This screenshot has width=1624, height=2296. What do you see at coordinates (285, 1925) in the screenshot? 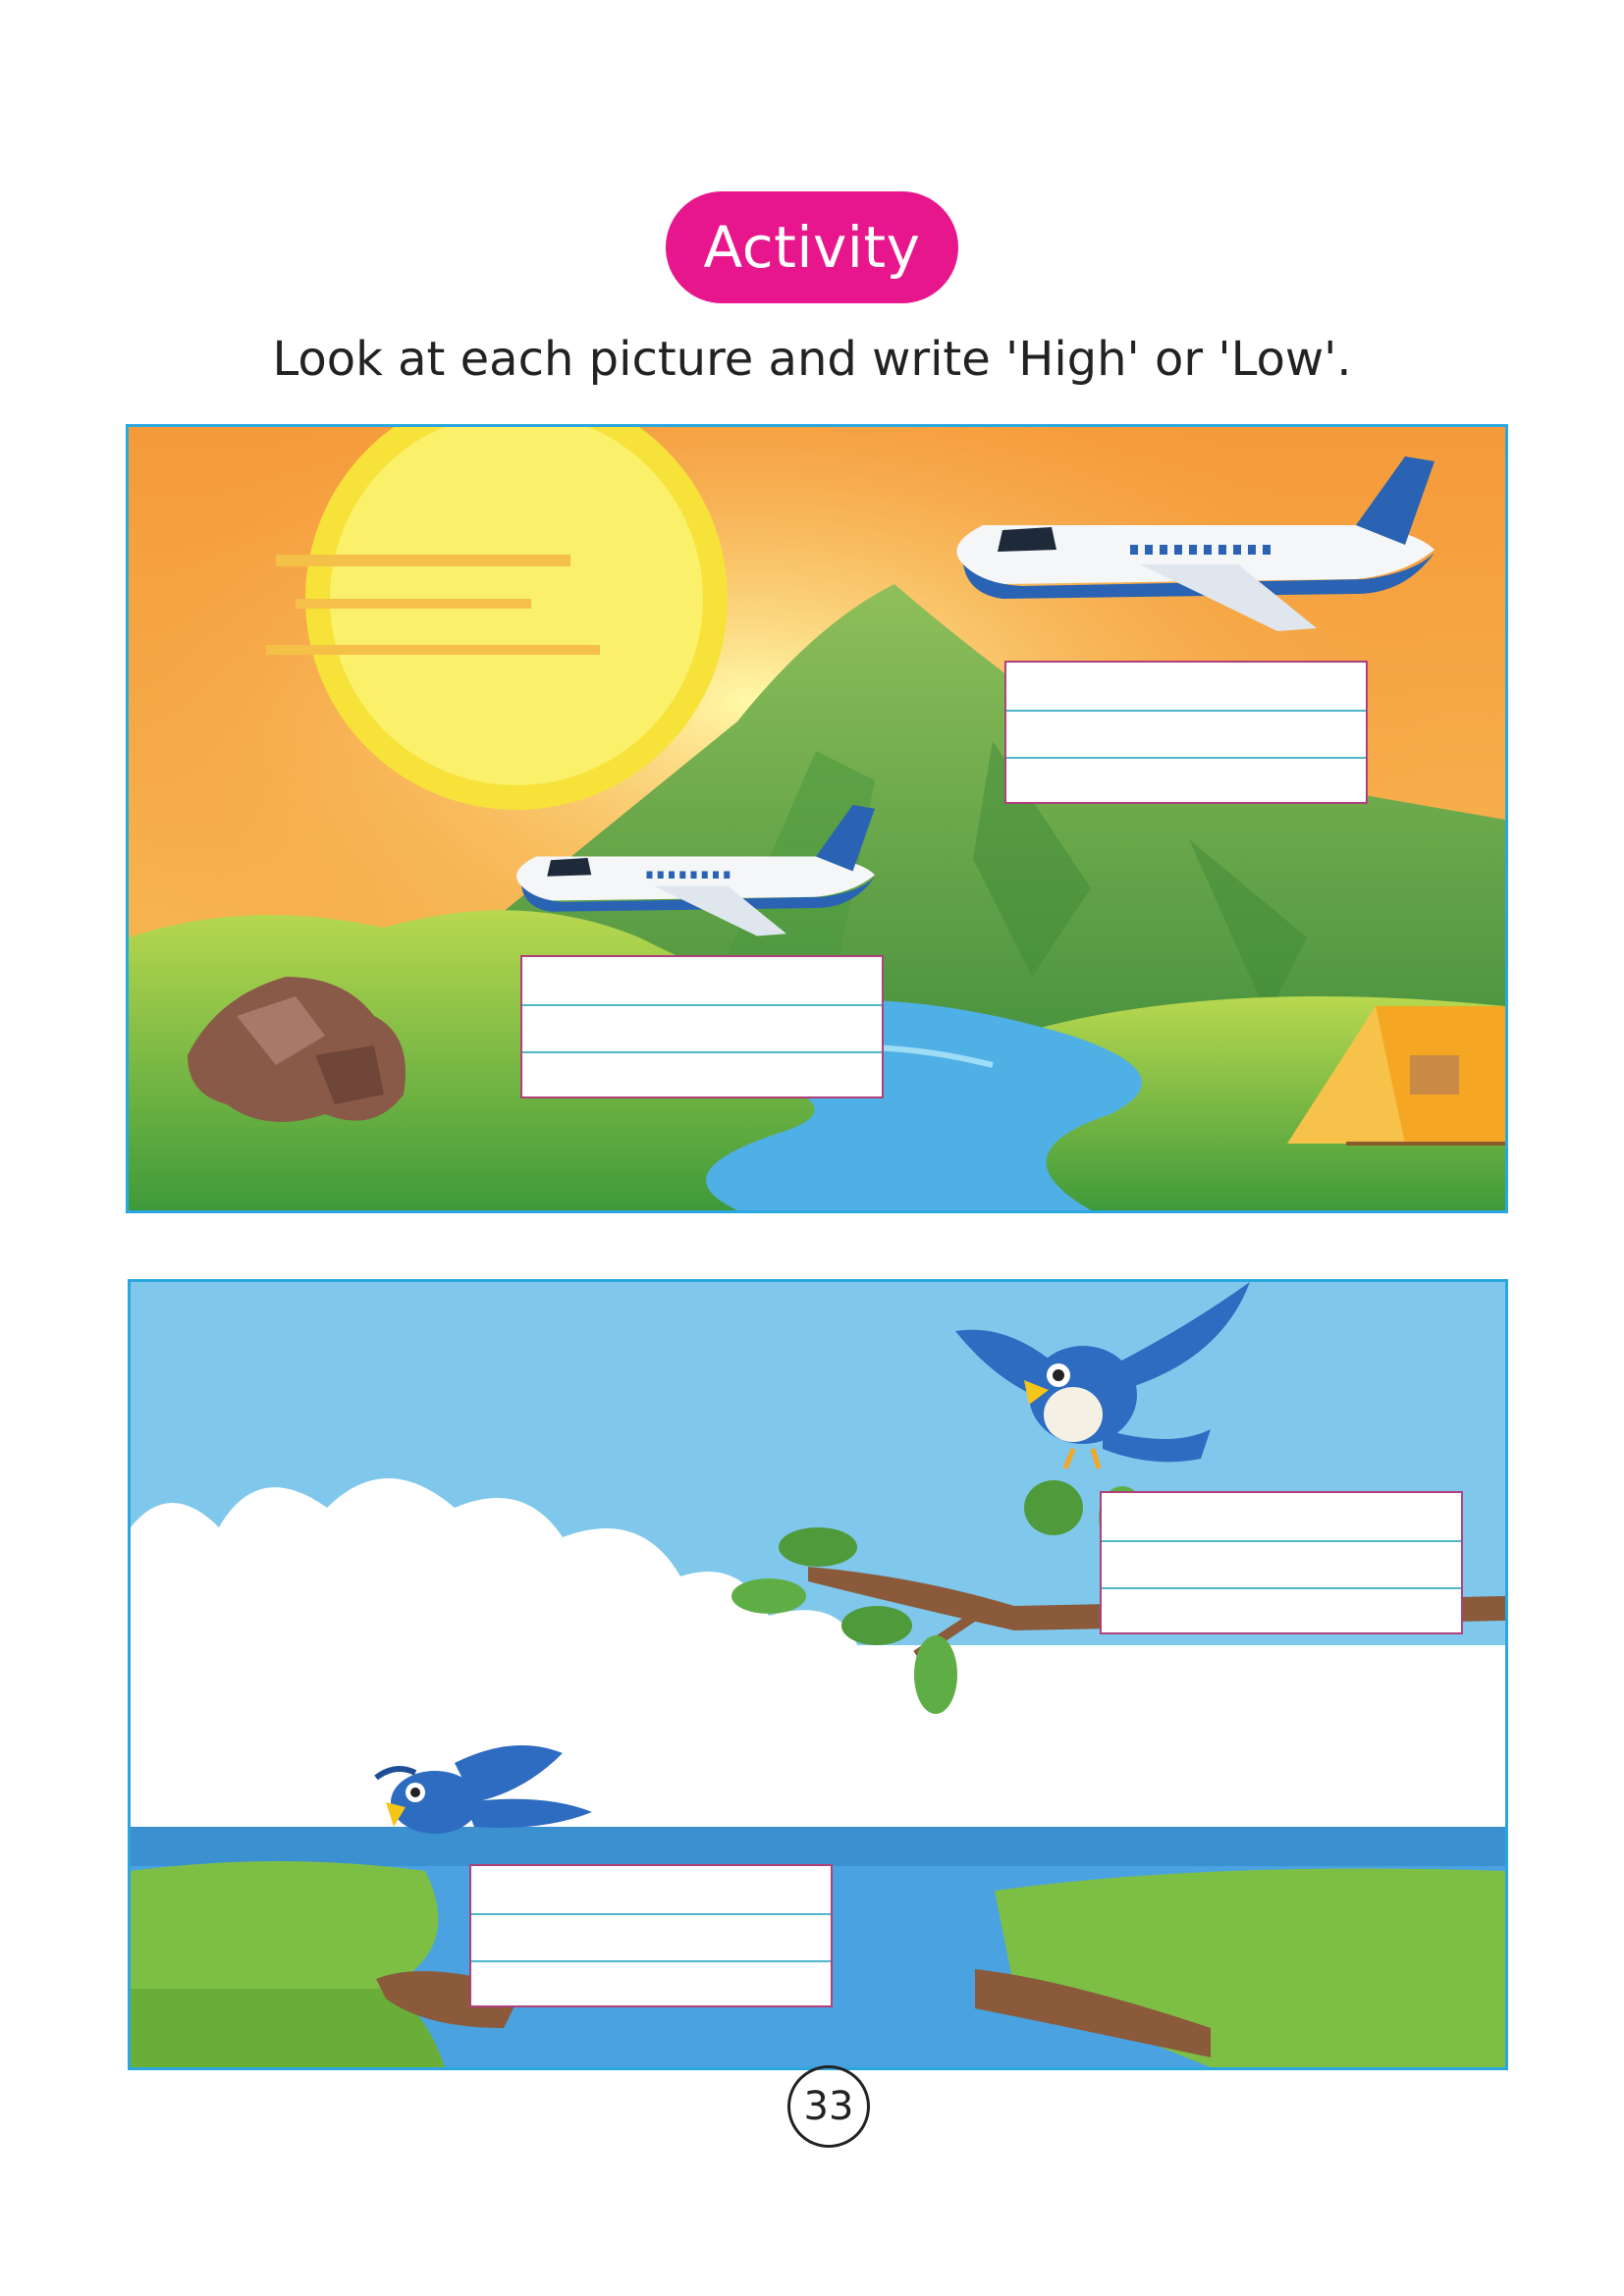
I see `grass-left` at bounding box center [285, 1925].